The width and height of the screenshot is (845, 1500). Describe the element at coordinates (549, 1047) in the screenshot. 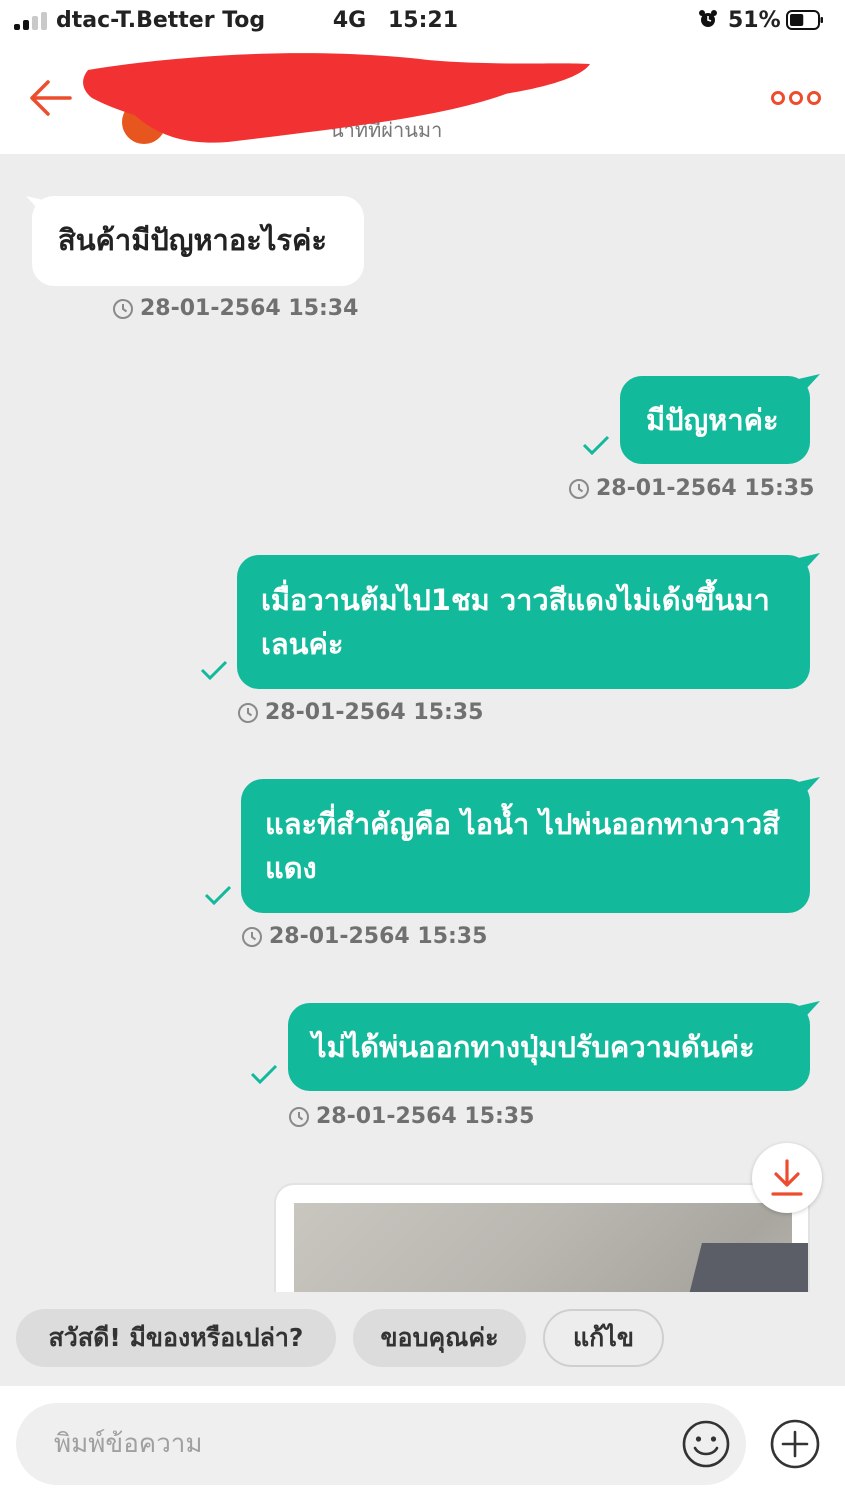

I see `message-bubble: ไม่ได้พ่นออกทางปุ่มปรับความดันค่ะ` at that location.